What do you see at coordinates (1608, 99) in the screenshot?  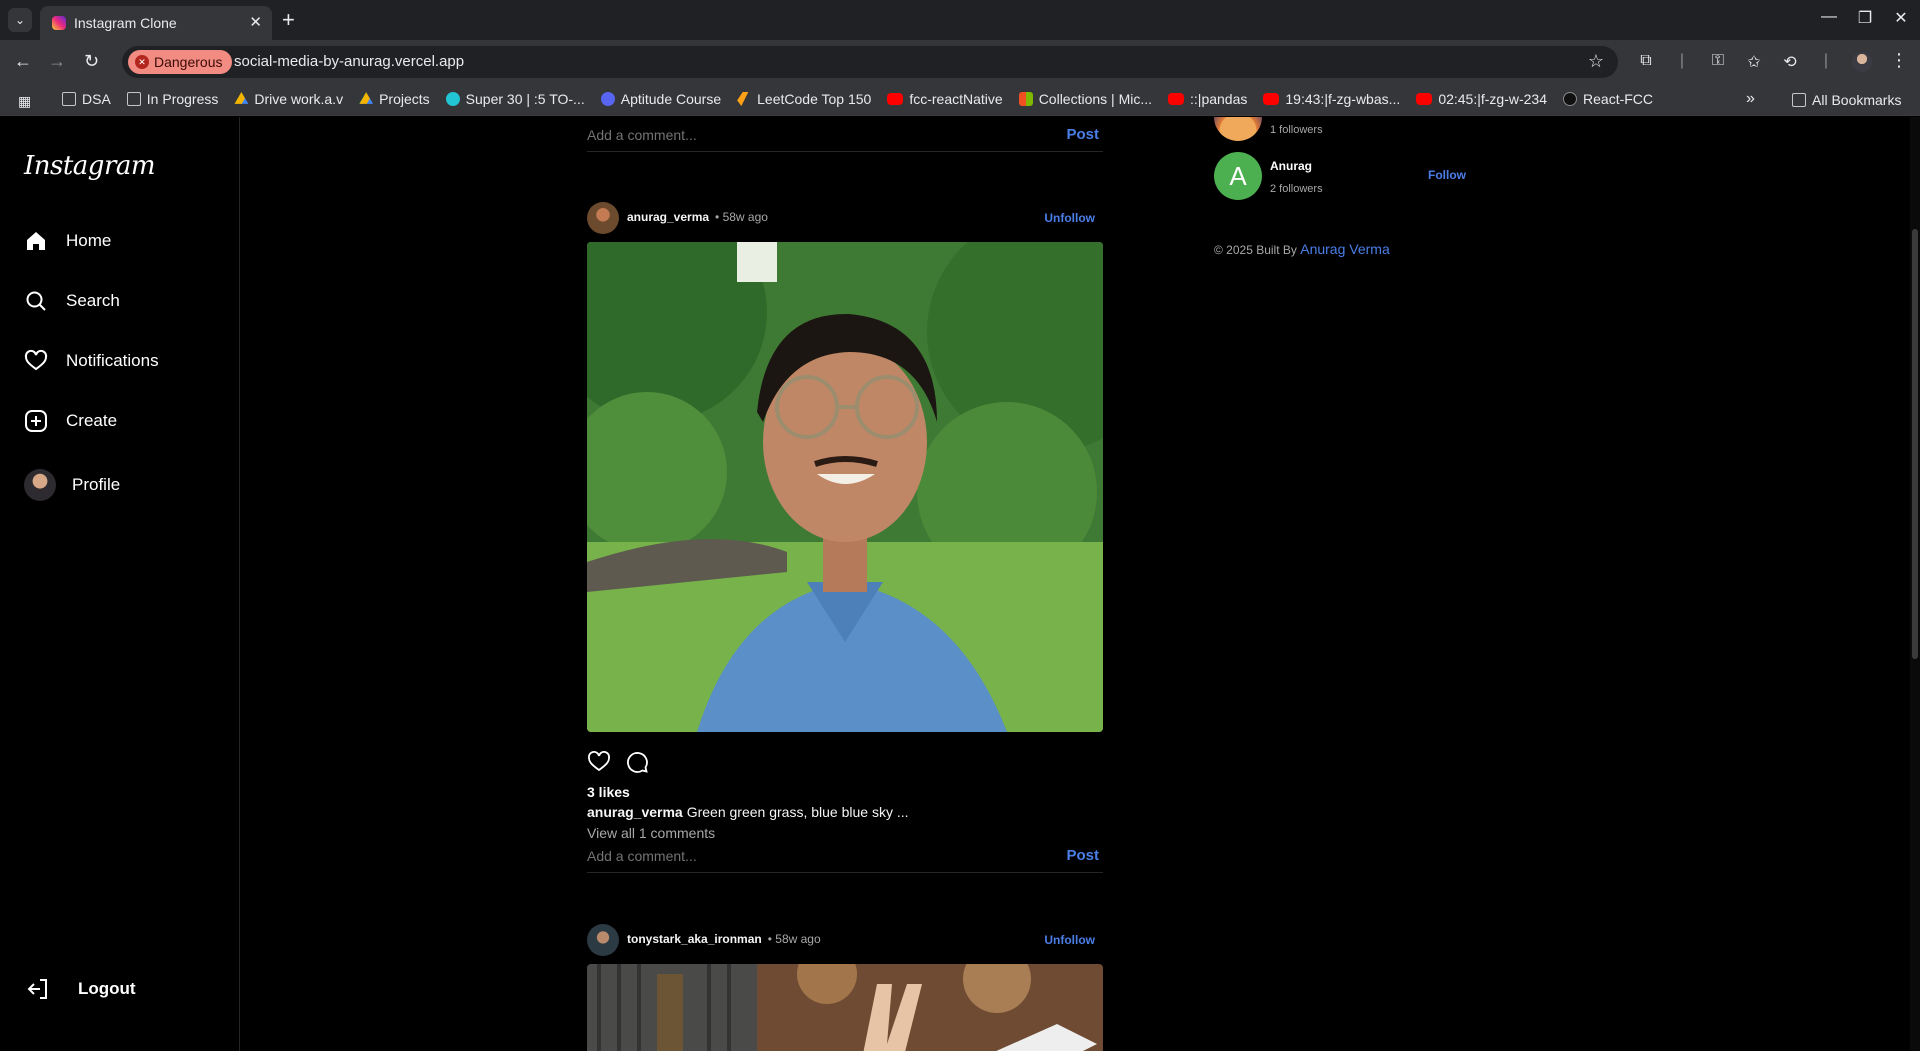 I see `bookmark-item: React-FCC` at bounding box center [1608, 99].